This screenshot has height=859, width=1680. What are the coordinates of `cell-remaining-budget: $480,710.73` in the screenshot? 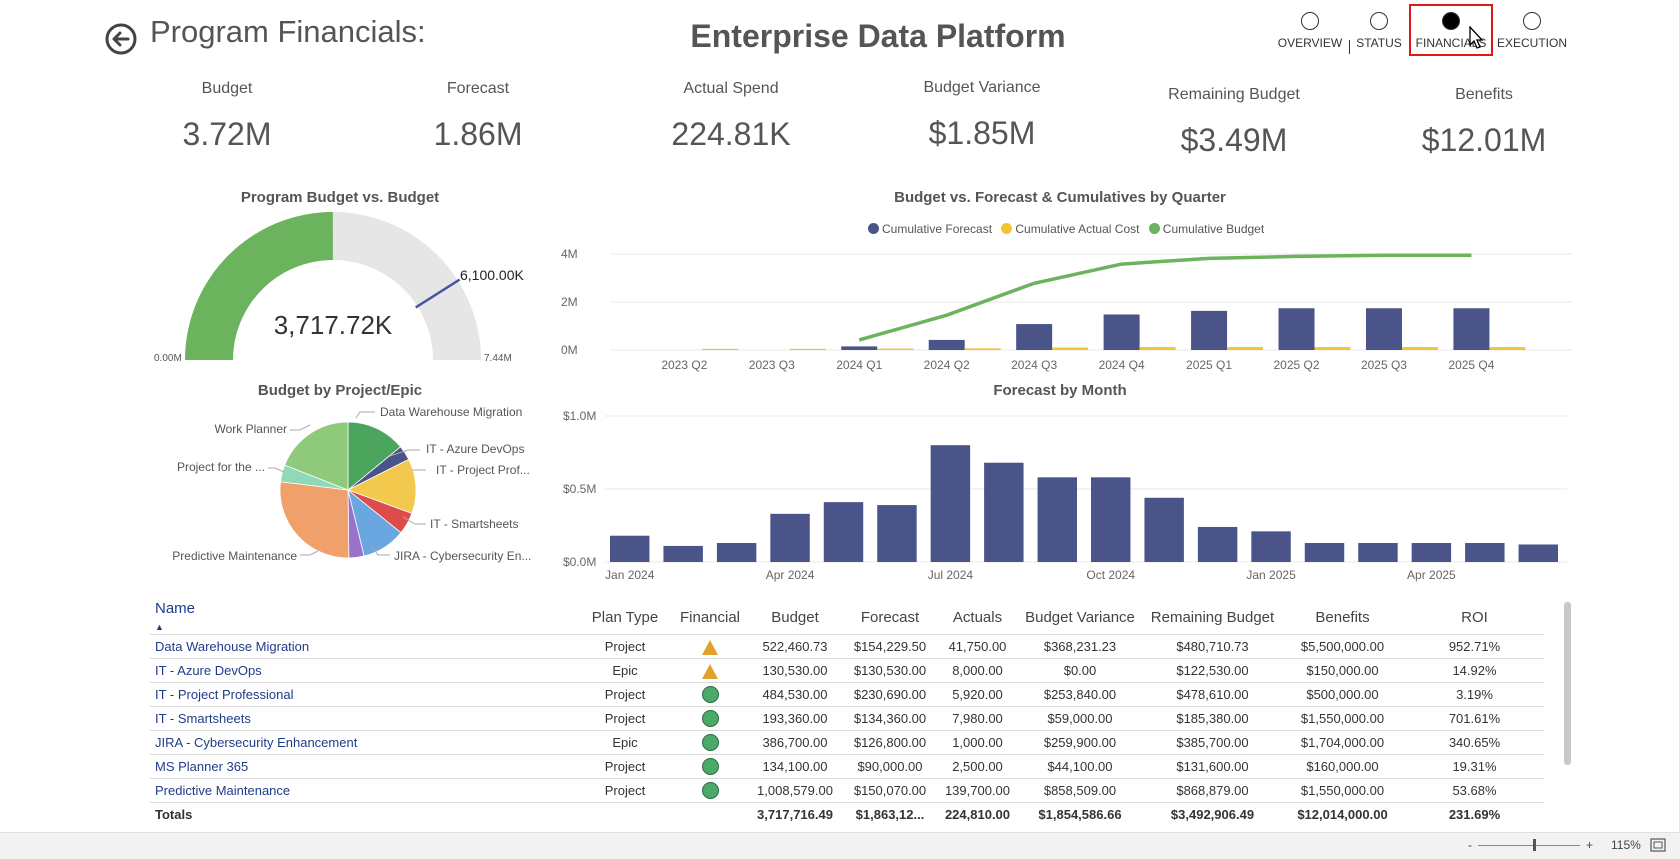 It's located at (1212, 646).